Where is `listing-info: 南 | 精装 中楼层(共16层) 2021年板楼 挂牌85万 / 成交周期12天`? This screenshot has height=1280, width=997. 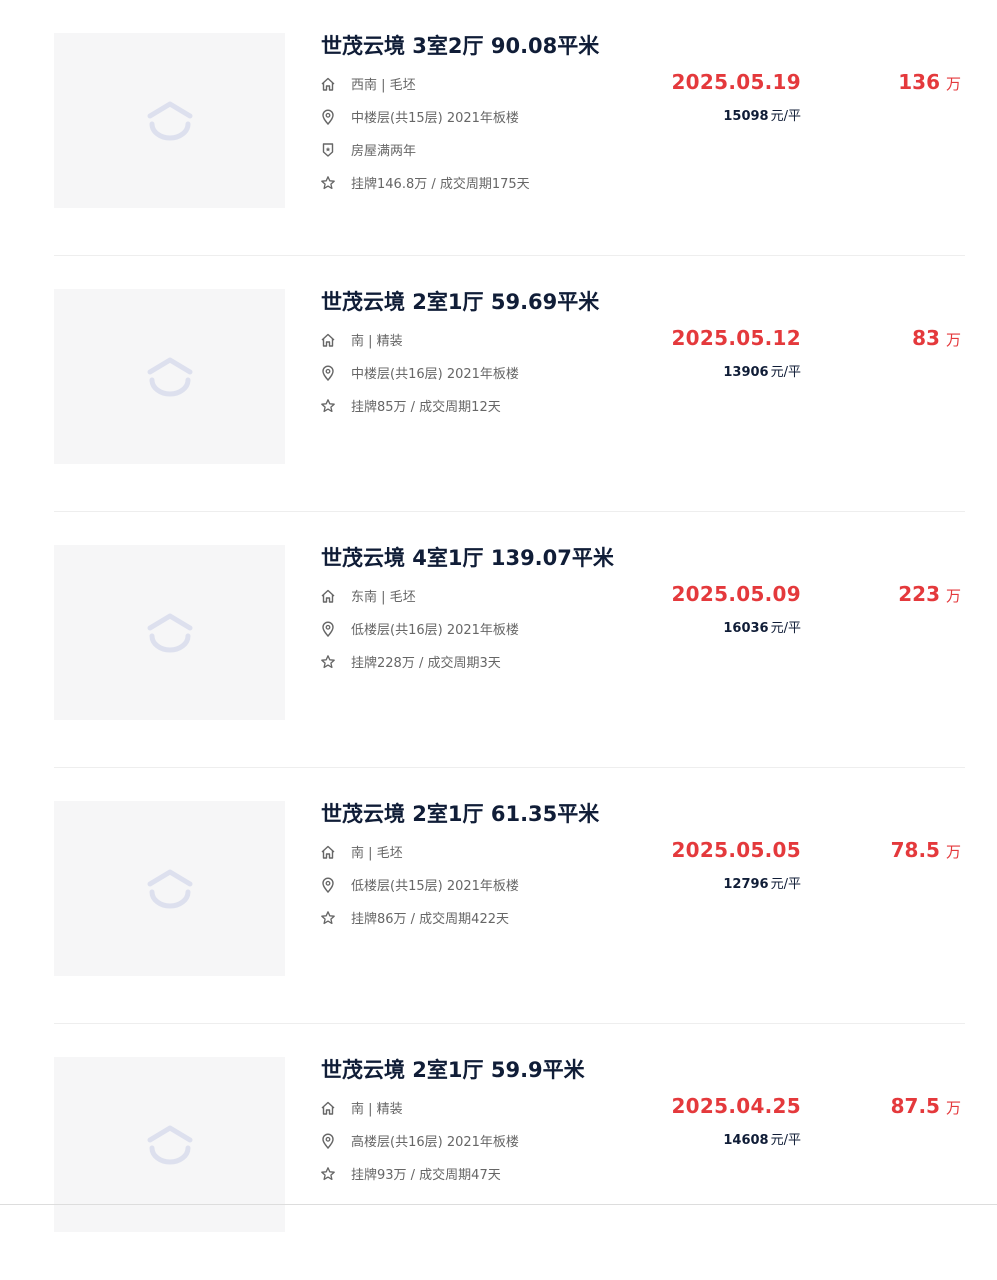
listing-info: 南 | 精装 中楼层(共16层) 2021年板楼 挂牌85万 / 成交周期12天 is located at coordinates (419, 372).